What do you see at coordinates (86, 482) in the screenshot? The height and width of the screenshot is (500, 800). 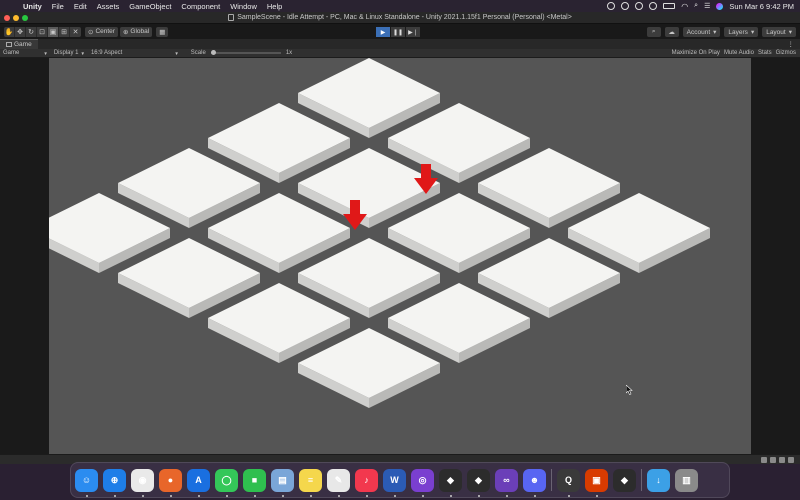 I see `finder-icon: ☺` at bounding box center [86, 482].